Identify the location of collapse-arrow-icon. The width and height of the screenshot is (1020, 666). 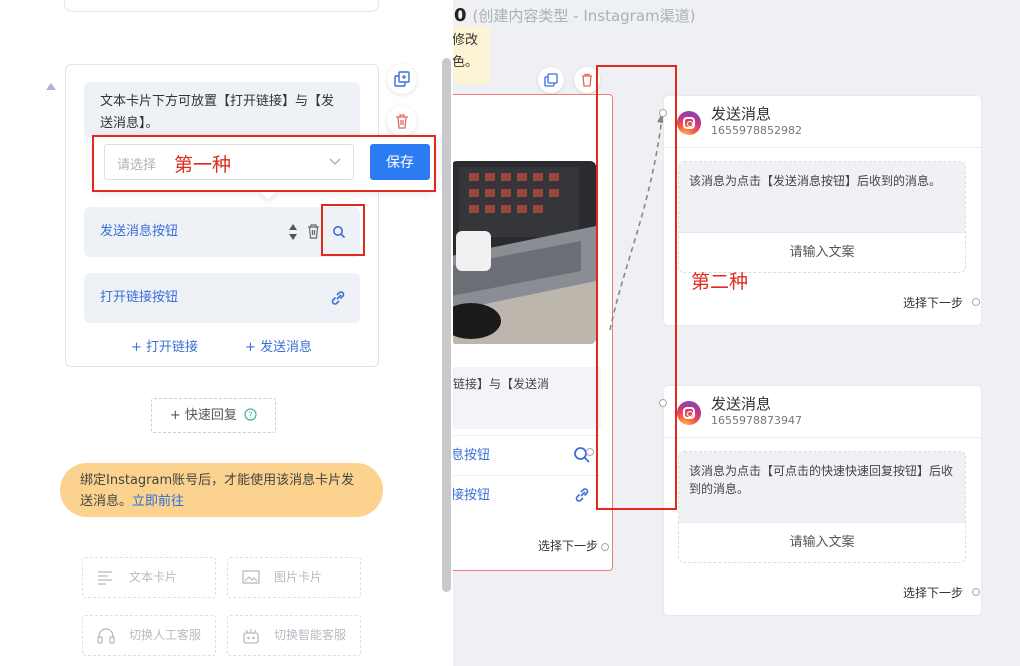
(51, 86).